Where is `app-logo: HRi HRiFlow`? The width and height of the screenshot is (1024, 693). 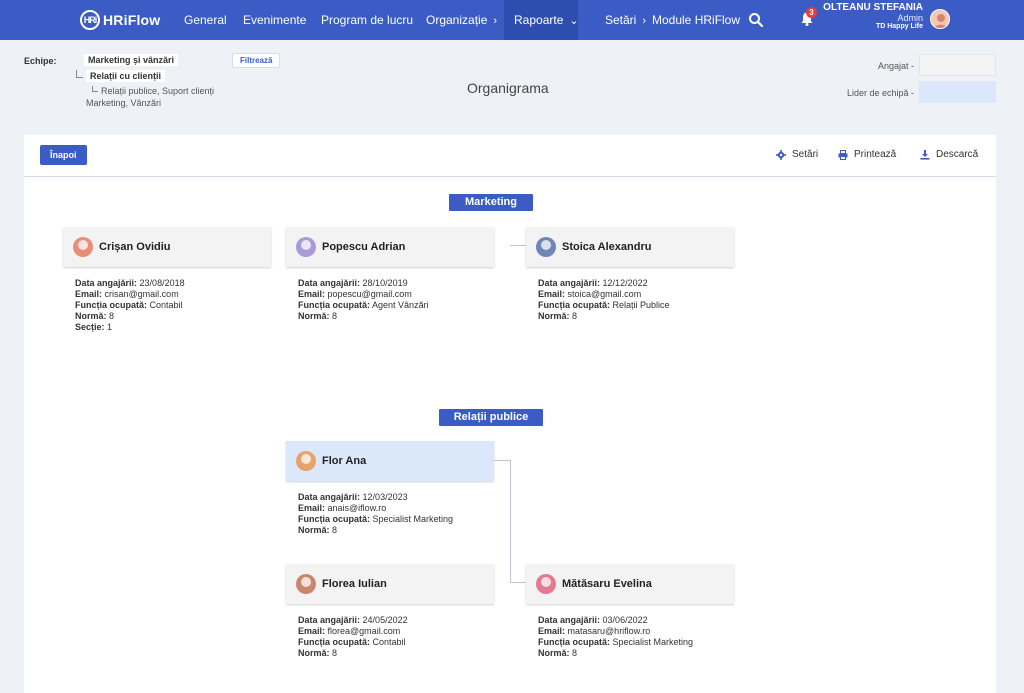
app-logo: HRi HRiFlow is located at coordinates (120, 20).